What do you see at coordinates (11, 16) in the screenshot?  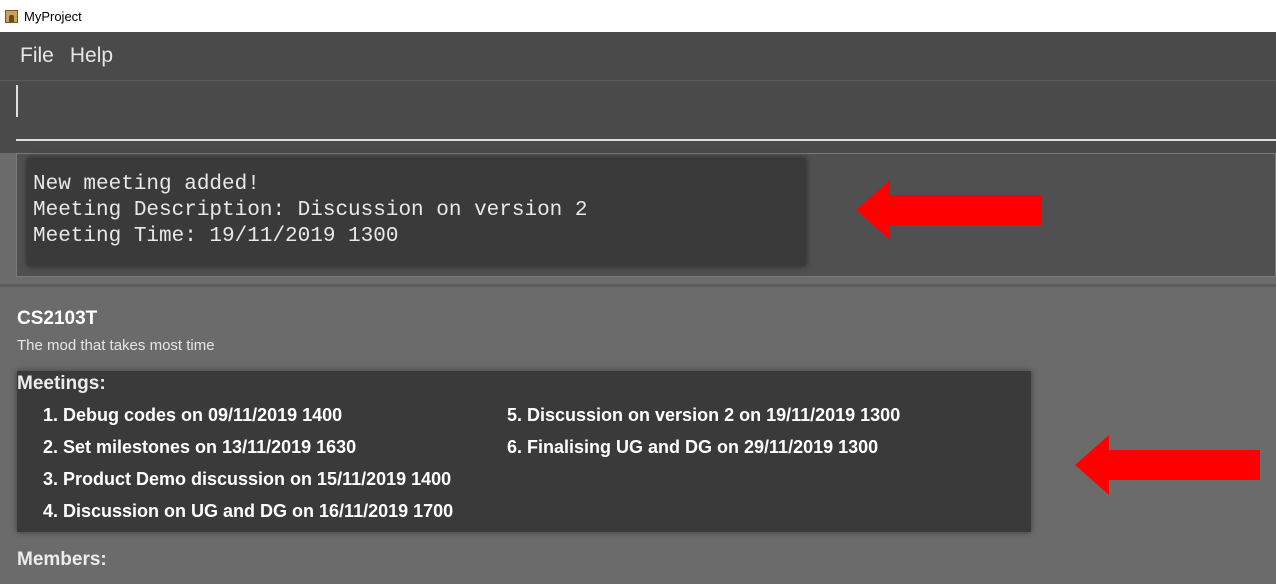 I see `app-icon` at bounding box center [11, 16].